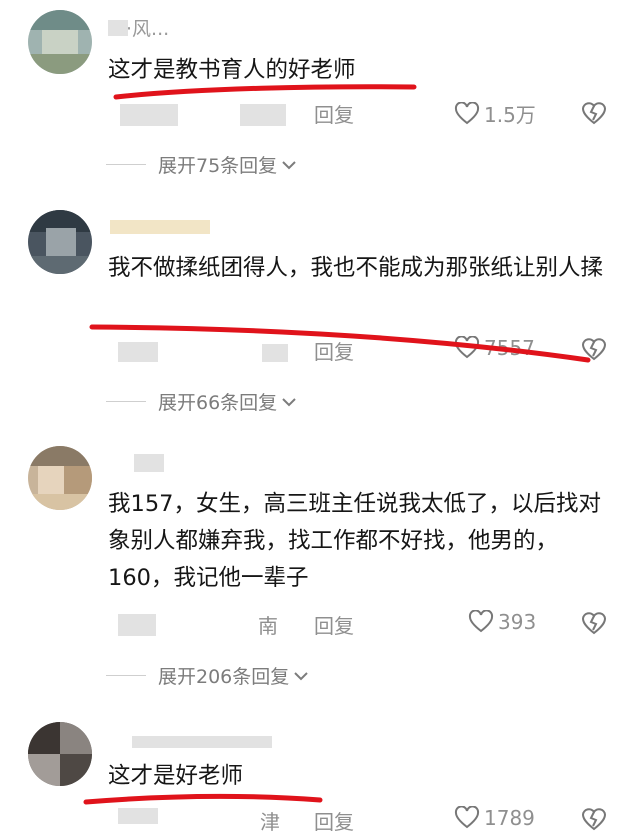 The height and width of the screenshot is (835, 640). I want to click on like-button: 1.5万, so click(495, 113).